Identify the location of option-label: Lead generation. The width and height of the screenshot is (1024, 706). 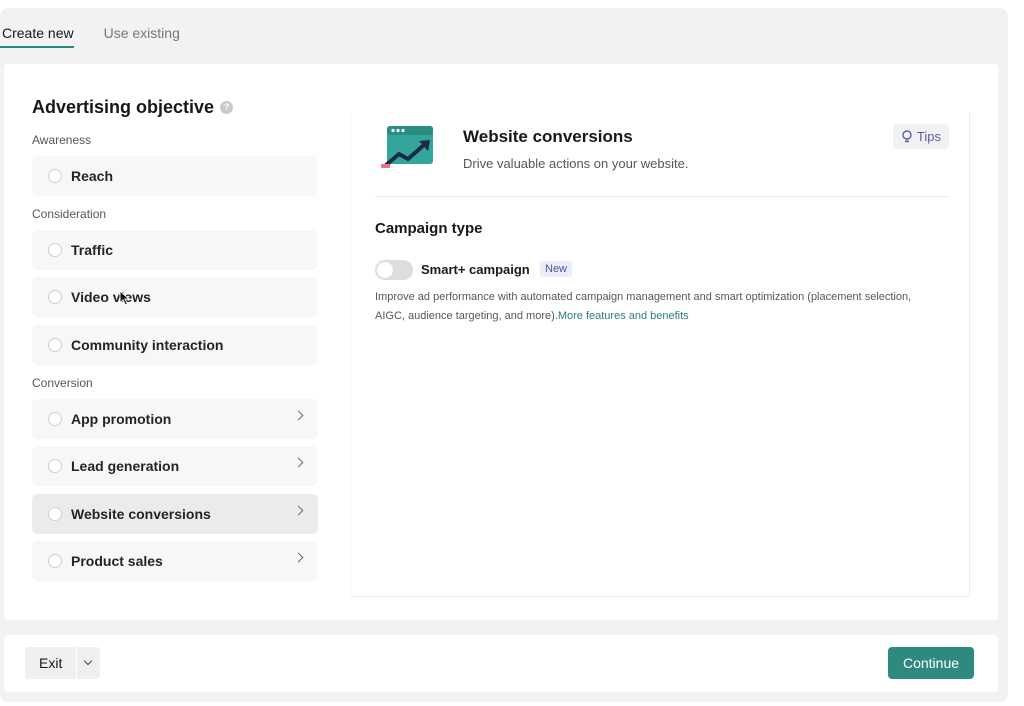
(125, 466).